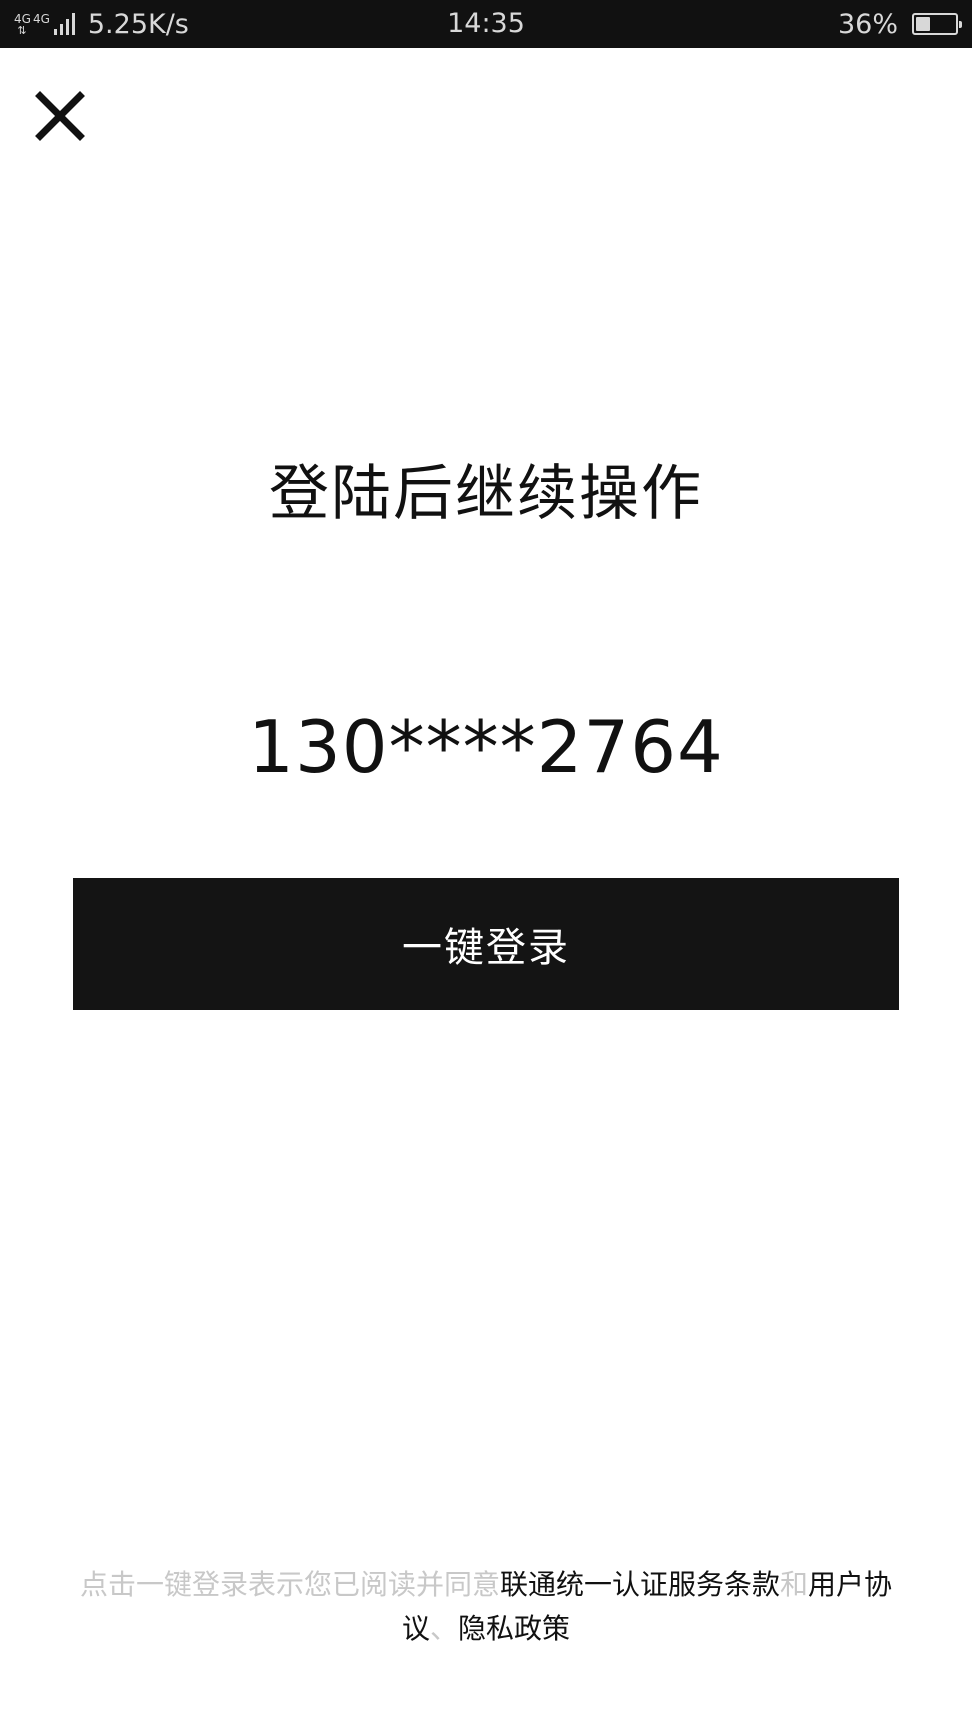  I want to click on battery-fill, so click(923, 24).